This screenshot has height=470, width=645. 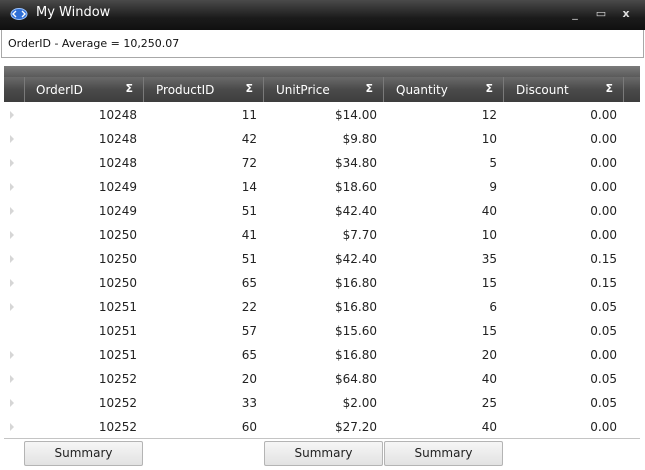 I want to click on table-cell: $42.40, so click(x=321, y=259).